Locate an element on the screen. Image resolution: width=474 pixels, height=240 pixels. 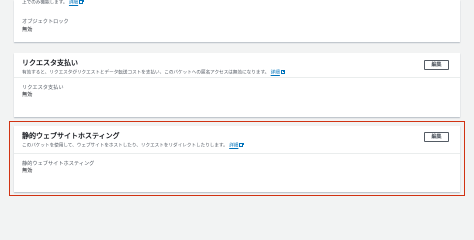
object-lock-description-text: 上でのみ機能します。 is located at coordinates (45, 3).